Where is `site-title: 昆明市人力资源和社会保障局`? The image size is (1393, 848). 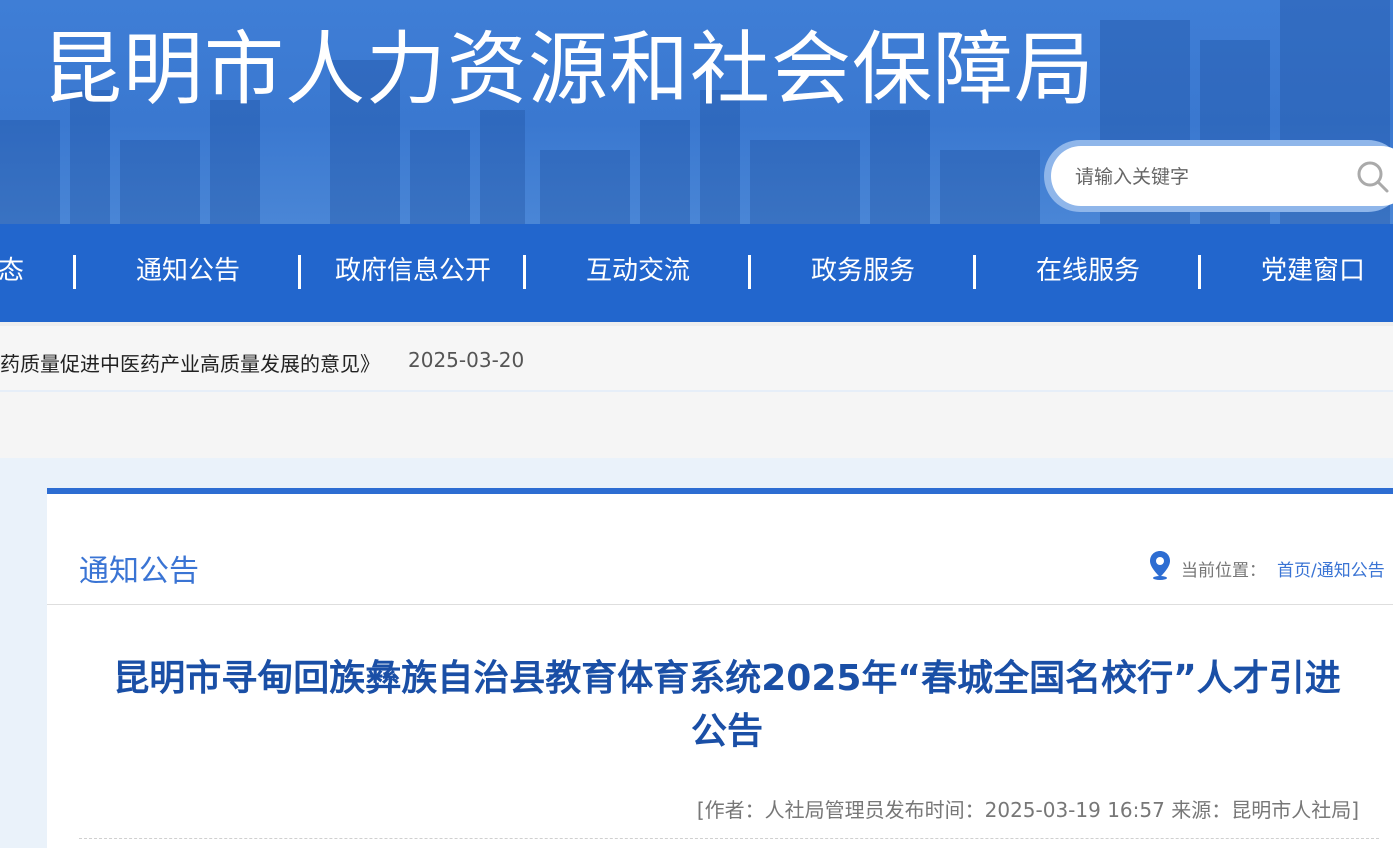
site-title: 昆明市人力资源和社会保障局 is located at coordinates (568, 70).